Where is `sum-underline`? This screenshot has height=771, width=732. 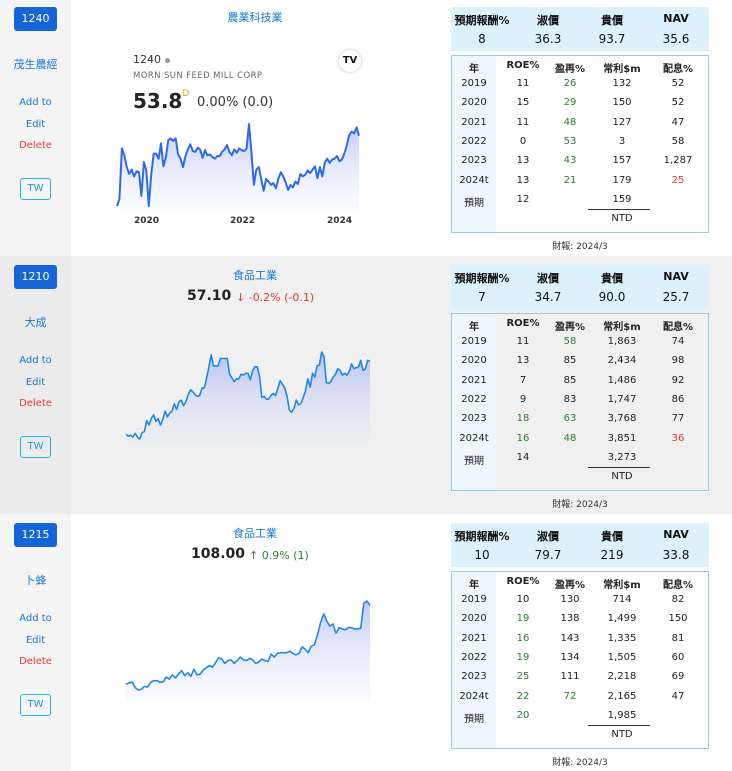 sum-underline is located at coordinates (619, 467).